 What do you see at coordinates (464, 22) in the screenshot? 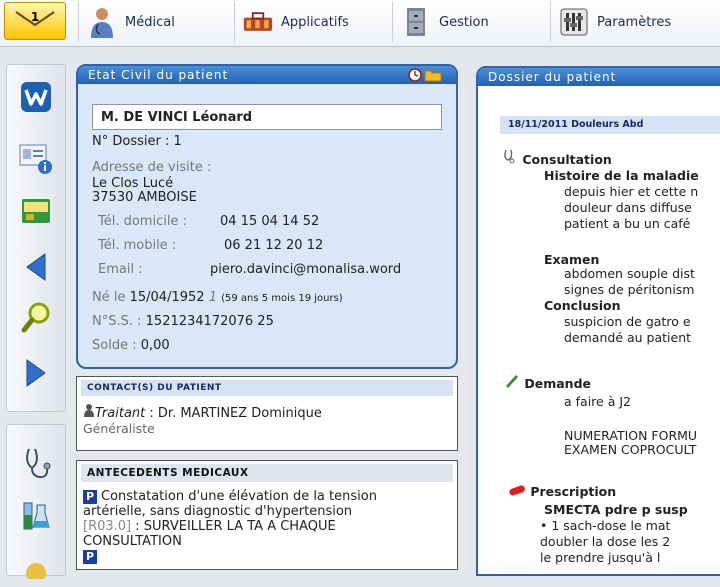
I see `menu-gestion-label: Gestion` at bounding box center [464, 22].